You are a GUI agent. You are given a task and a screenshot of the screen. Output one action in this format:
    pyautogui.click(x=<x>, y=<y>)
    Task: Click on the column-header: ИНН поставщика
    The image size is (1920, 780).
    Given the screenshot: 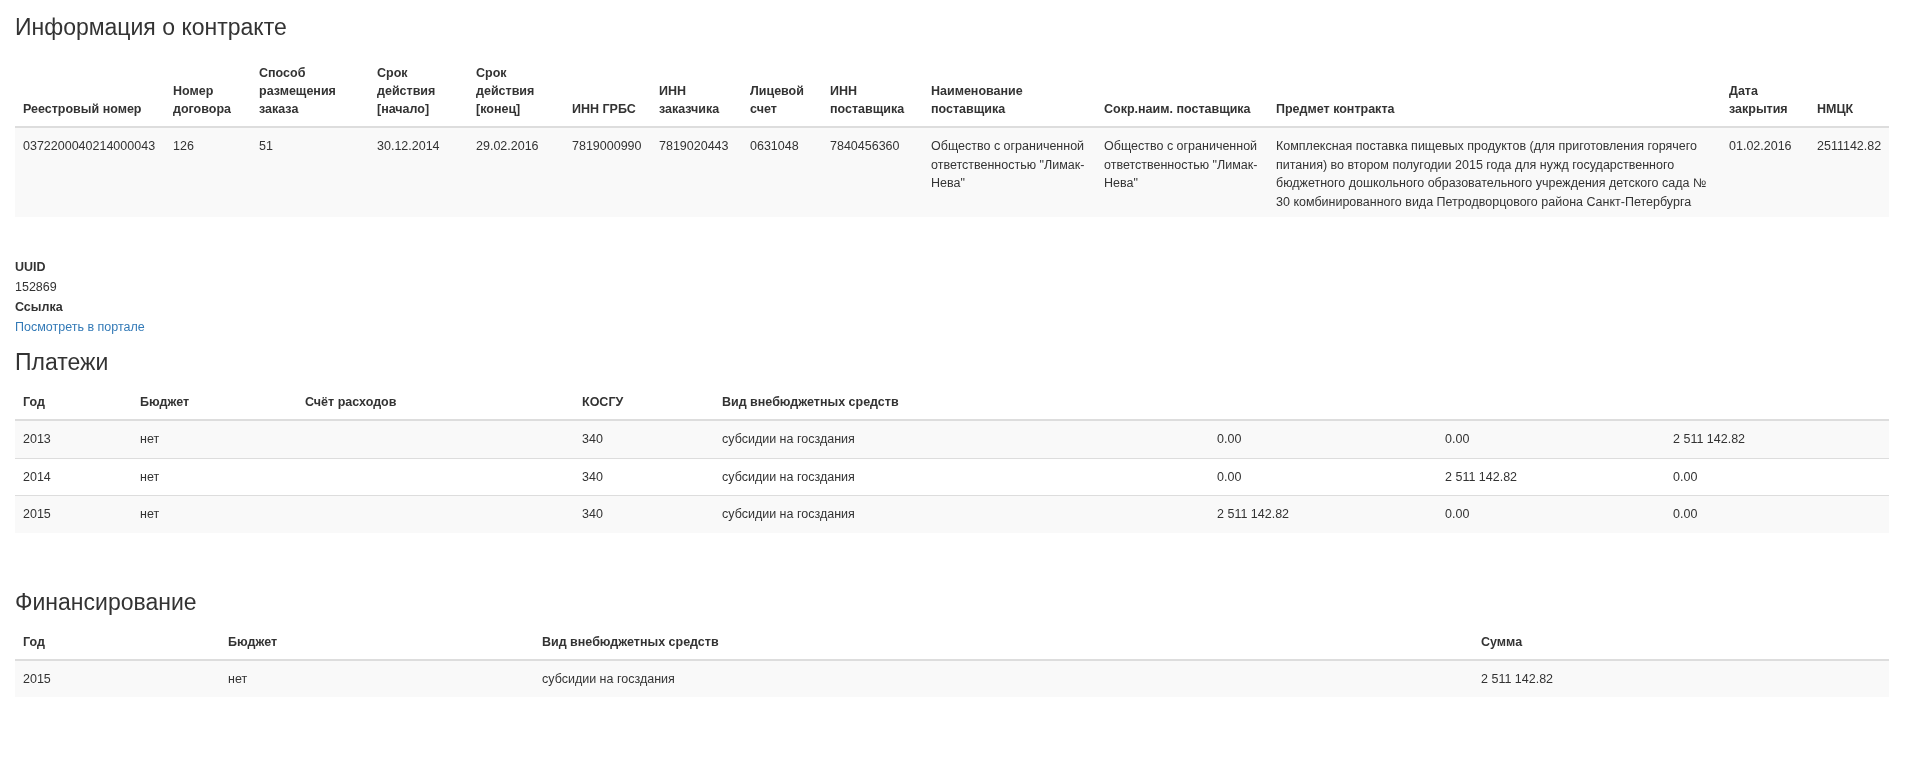 What is the action you would take?
    pyautogui.click(x=867, y=100)
    